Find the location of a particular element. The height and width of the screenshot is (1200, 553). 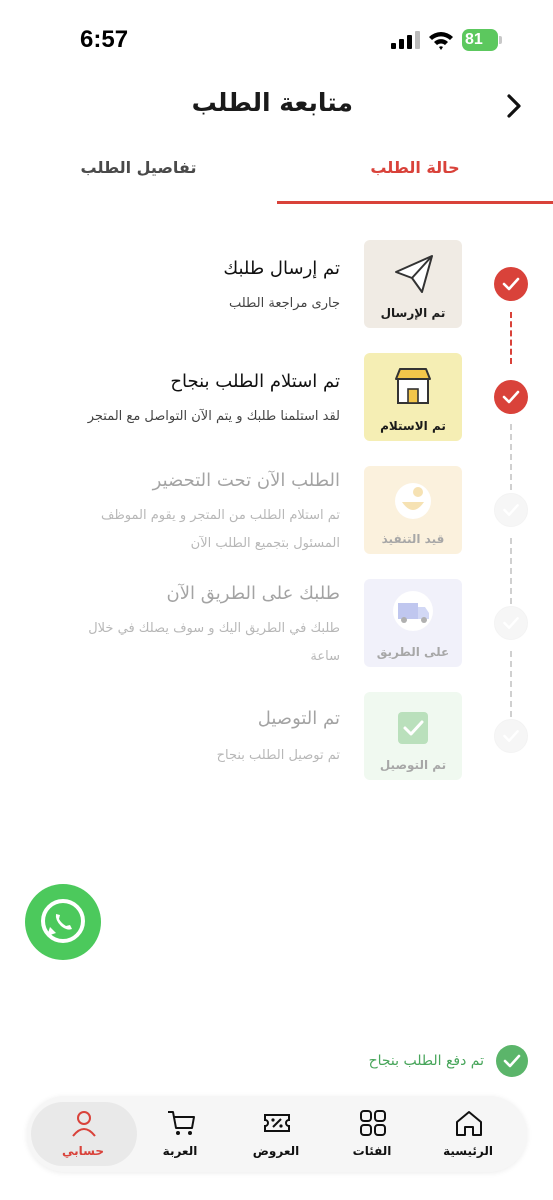

store-icon is located at coordinates (413, 386).